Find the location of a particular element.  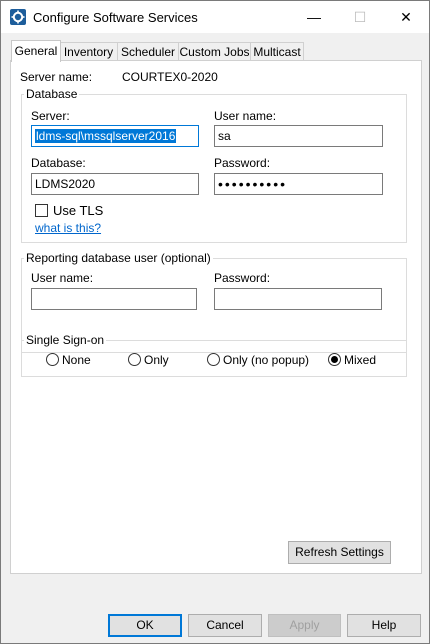

user-name-label: User name: is located at coordinates (245, 116).